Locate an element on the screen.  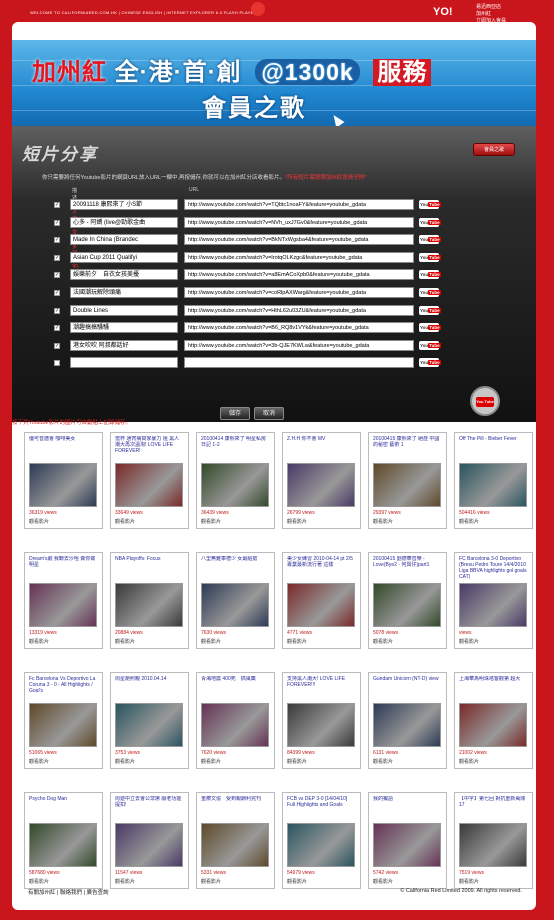
video-title: 20100415 康熙來了 絕症 中國的秘密 藝術 1 is located at coordinates (407, 448).